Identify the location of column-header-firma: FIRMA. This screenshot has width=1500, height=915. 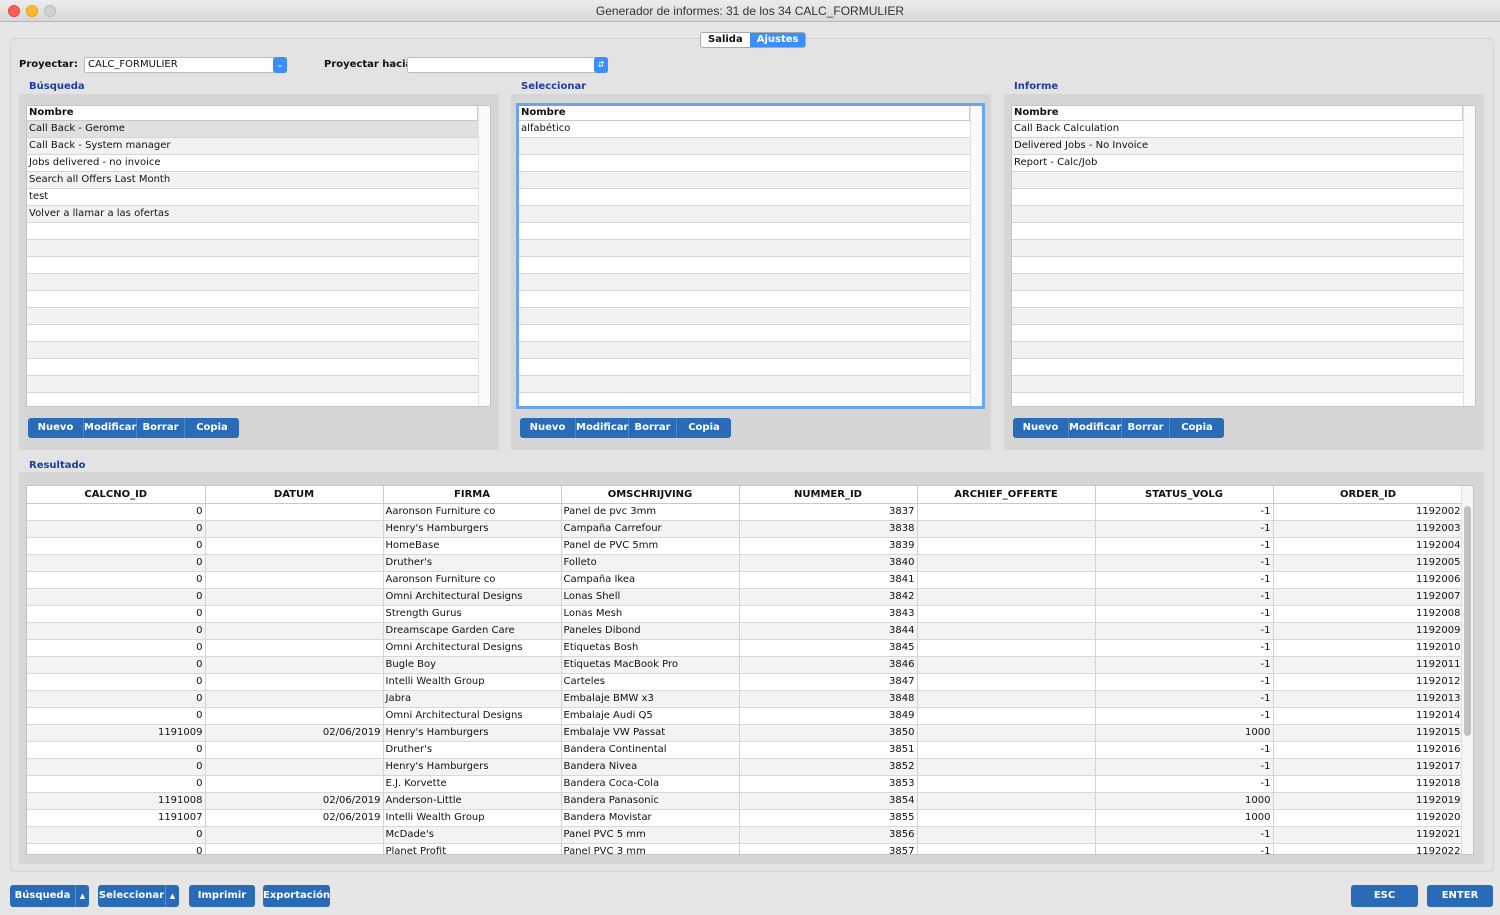
(472, 495).